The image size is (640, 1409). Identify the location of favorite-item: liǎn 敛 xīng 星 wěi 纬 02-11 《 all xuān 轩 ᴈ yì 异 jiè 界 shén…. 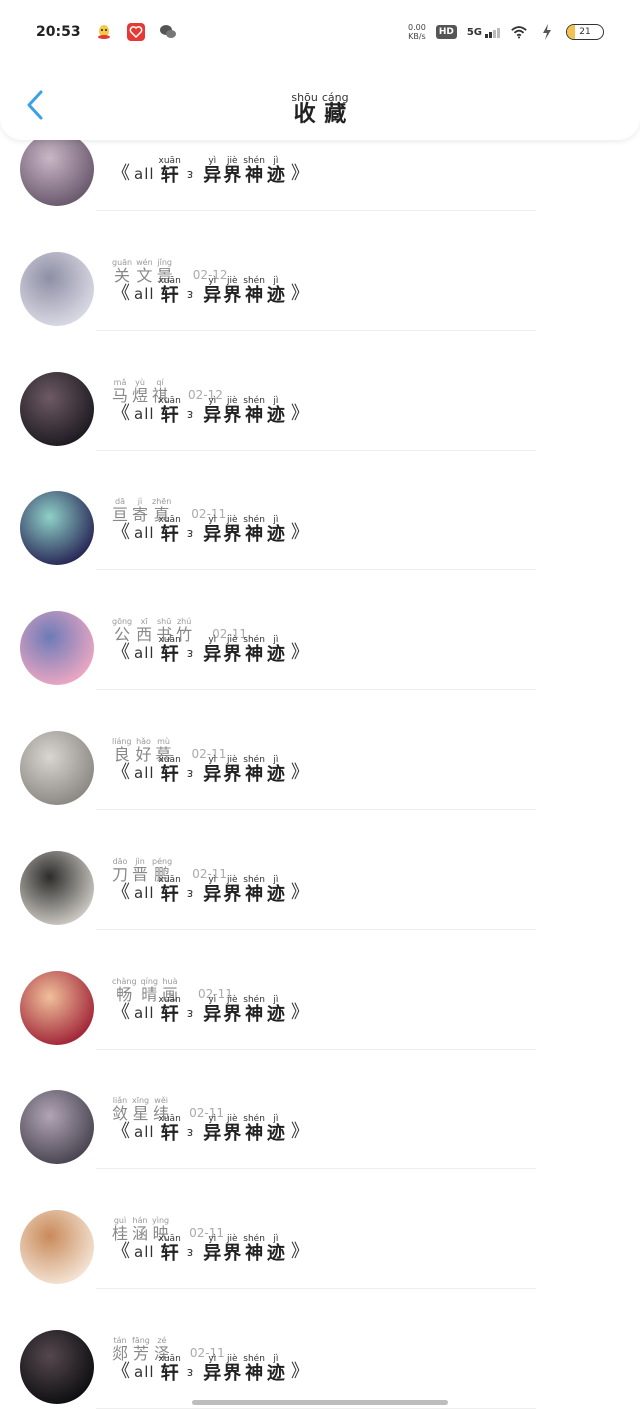
(320, 1109).